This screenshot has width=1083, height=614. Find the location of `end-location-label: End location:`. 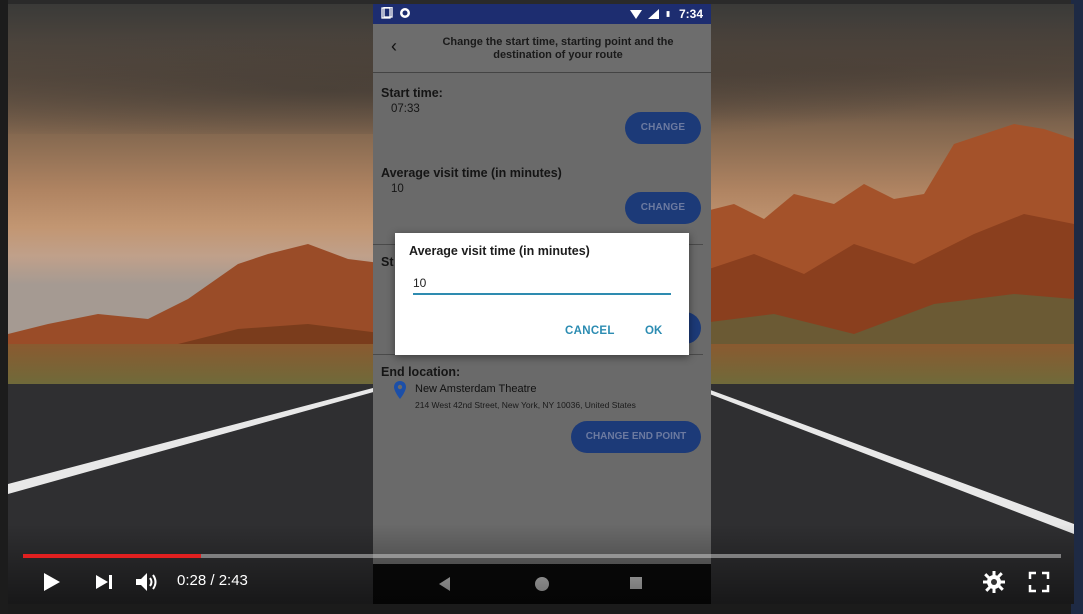

end-location-label: End location: is located at coordinates (421, 372).